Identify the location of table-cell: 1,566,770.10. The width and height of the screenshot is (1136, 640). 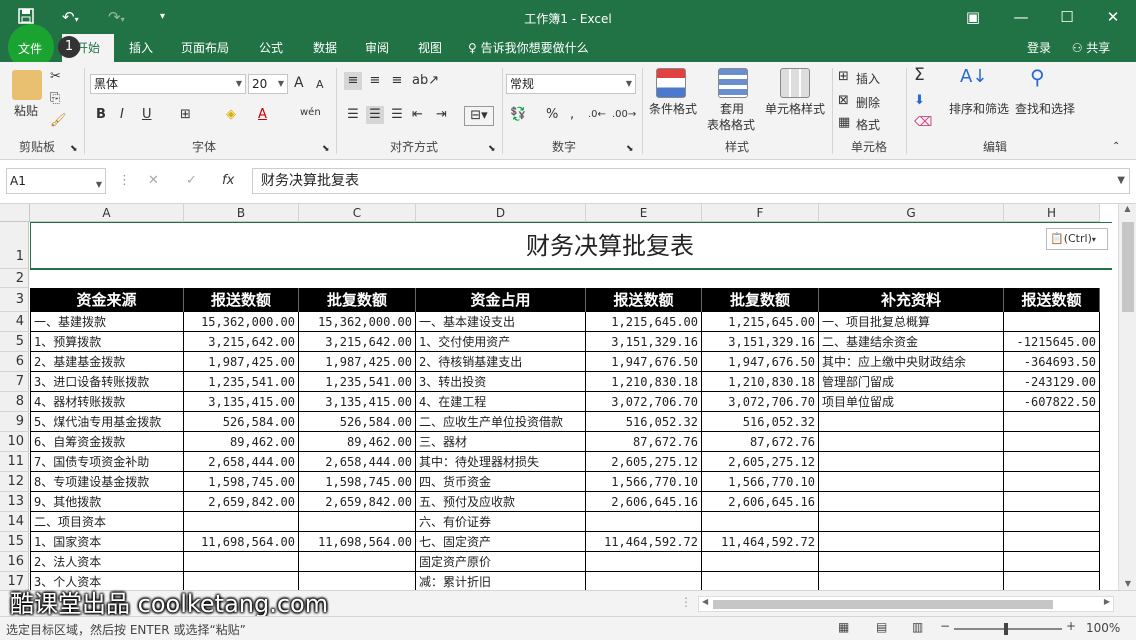
(644, 482).